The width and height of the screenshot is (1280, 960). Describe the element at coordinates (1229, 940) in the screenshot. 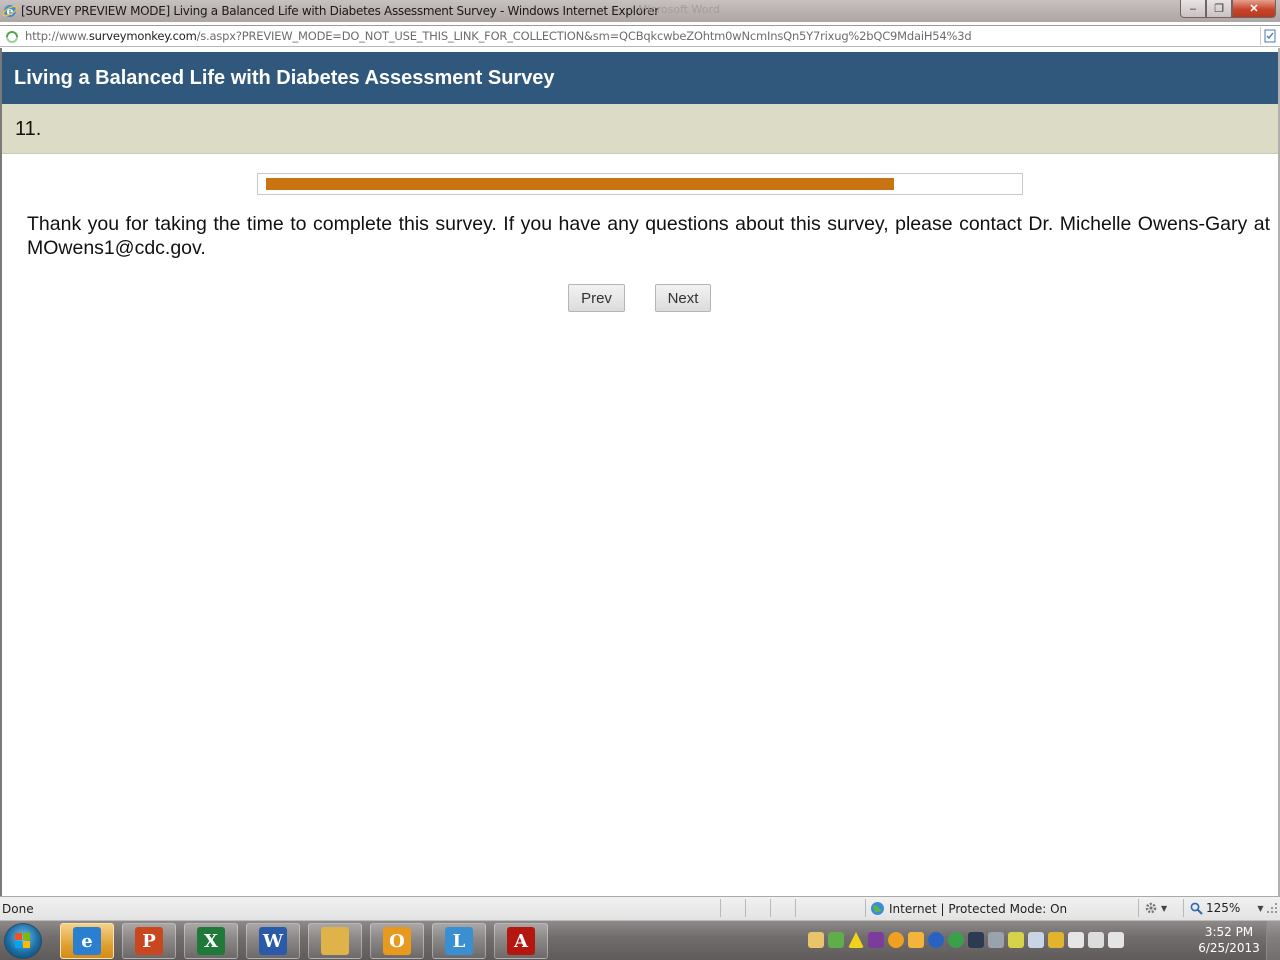

I see `clock: 3:52 PM 6/25/2013` at that location.